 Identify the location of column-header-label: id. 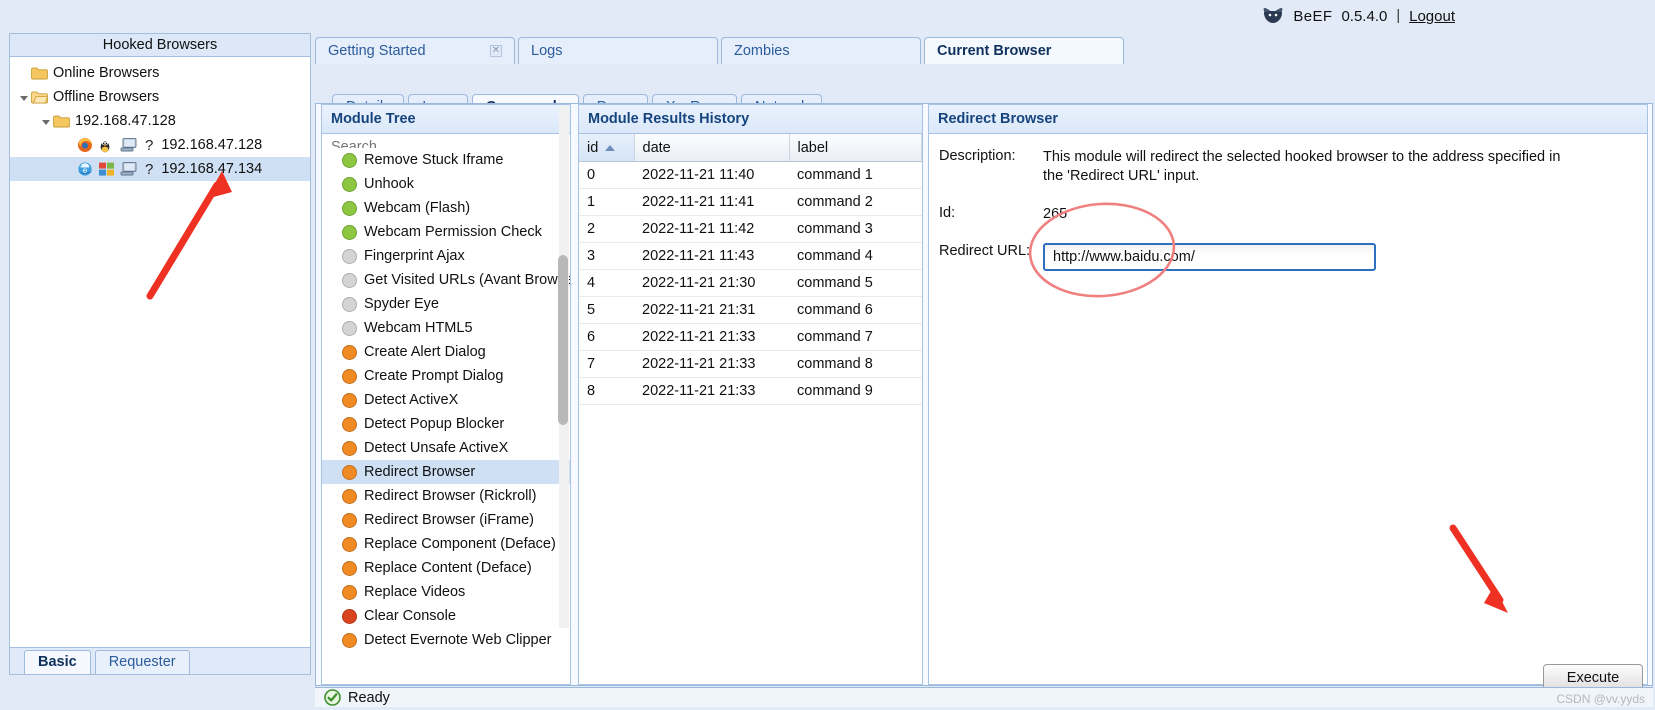
(593, 147).